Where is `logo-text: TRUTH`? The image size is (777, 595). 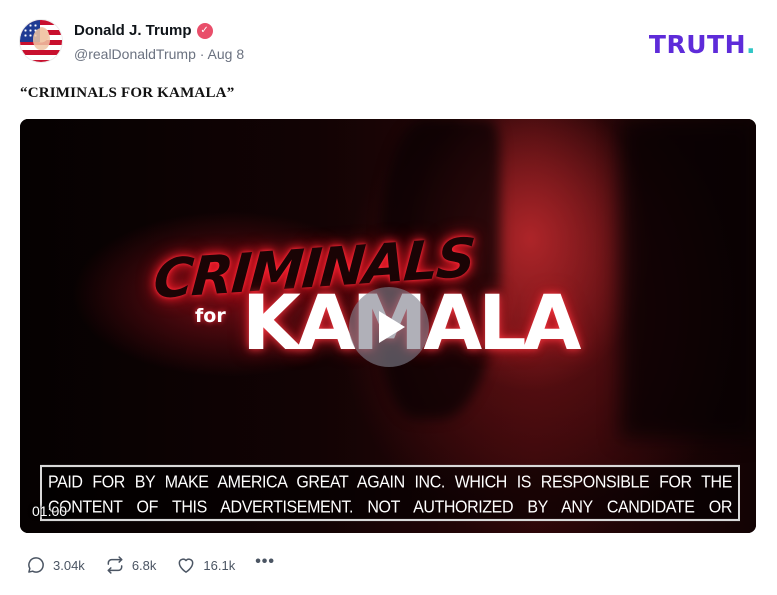
logo-text: TRUTH is located at coordinates (697, 44).